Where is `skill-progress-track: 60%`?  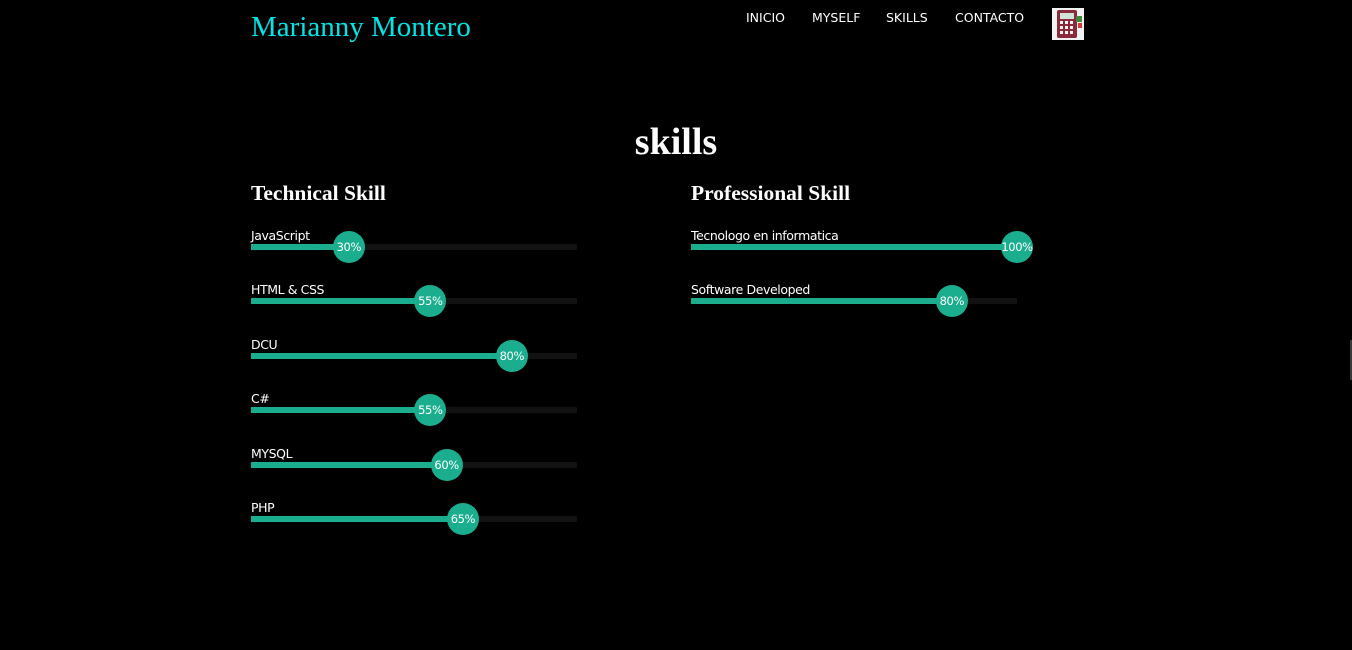 skill-progress-track: 60% is located at coordinates (414, 464).